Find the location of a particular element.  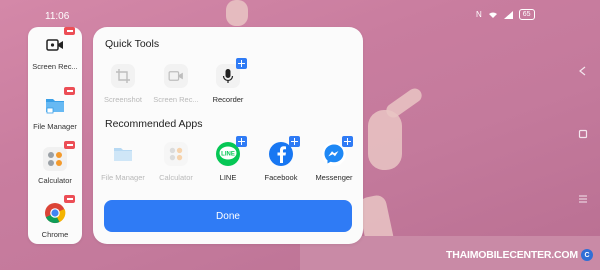

nav-home-button is located at coordinates (583, 135).